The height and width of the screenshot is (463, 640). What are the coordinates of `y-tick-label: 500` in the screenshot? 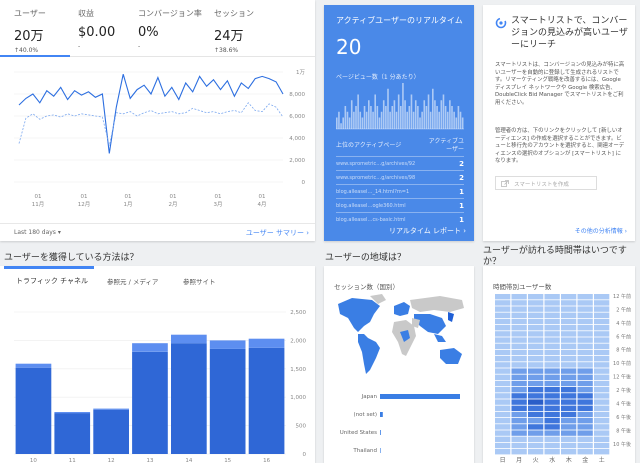 It's located at (301, 427).